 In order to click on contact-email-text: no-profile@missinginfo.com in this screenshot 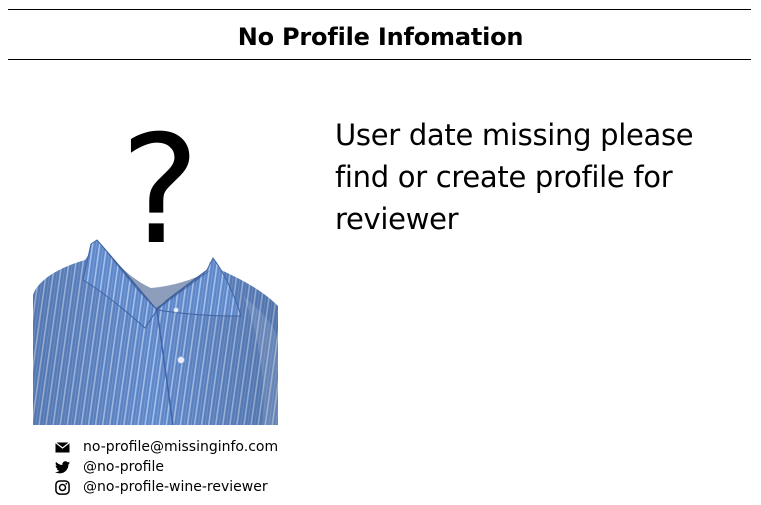, I will do `click(181, 447)`.